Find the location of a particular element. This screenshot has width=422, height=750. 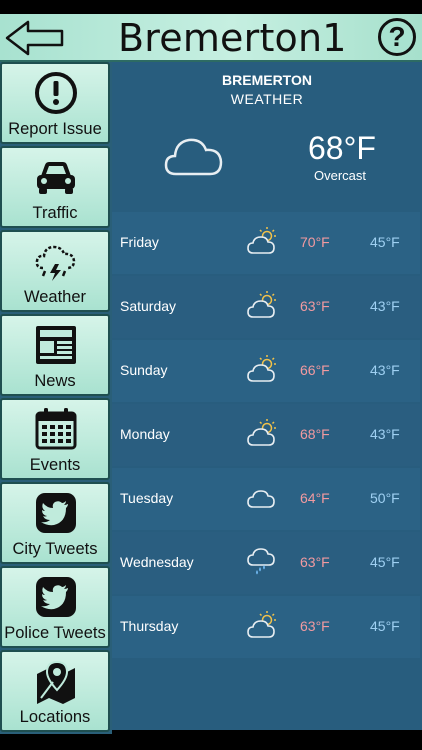

forecast-row: Thursday 63°F 45°F is located at coordinates (266, 627).